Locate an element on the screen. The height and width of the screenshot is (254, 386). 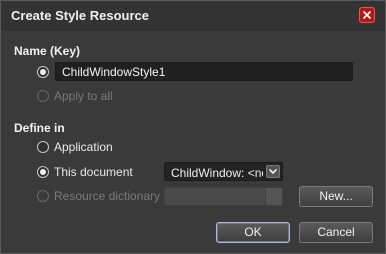
name-key-input is located at coordinates (204, 71).